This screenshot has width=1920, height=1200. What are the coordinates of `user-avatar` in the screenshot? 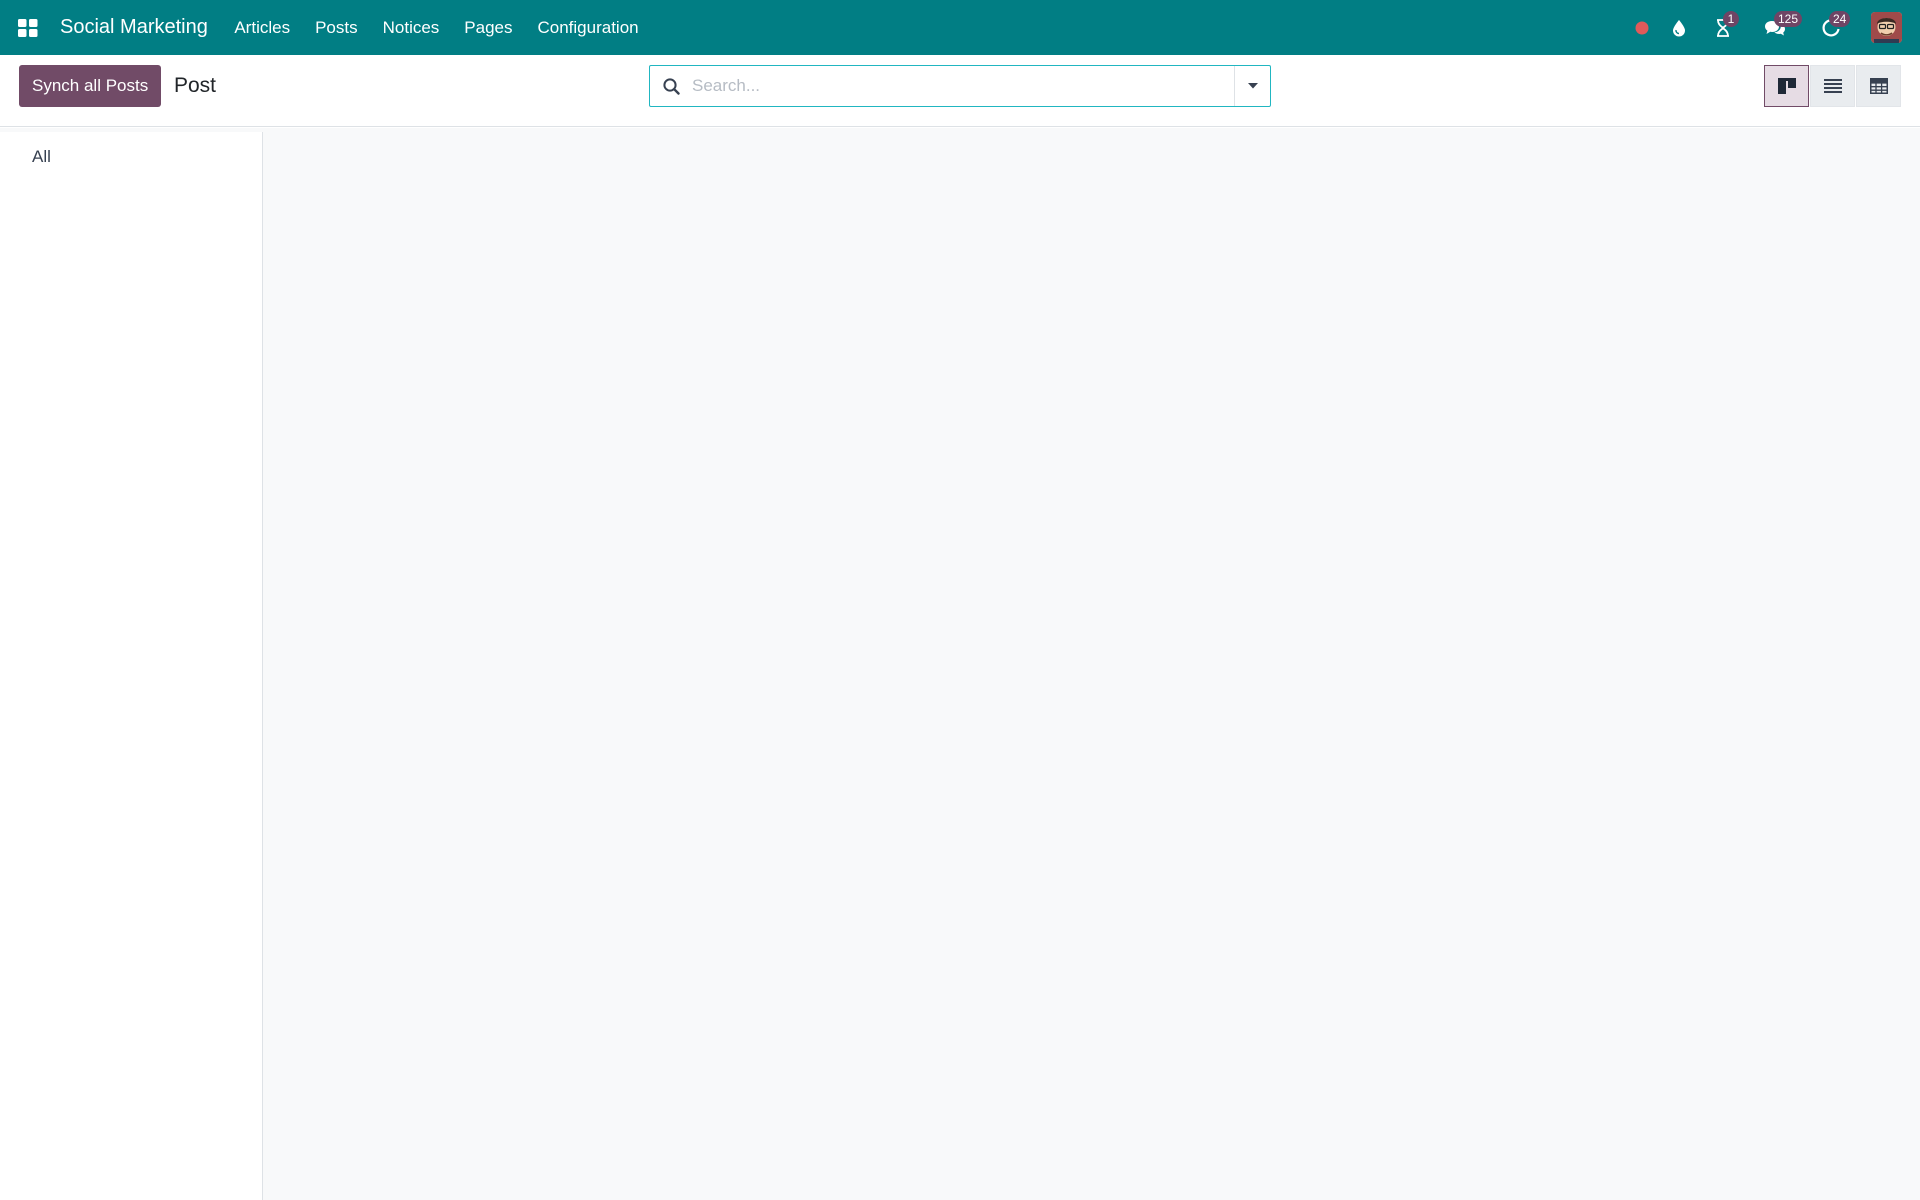 It's located at (1886, 27).